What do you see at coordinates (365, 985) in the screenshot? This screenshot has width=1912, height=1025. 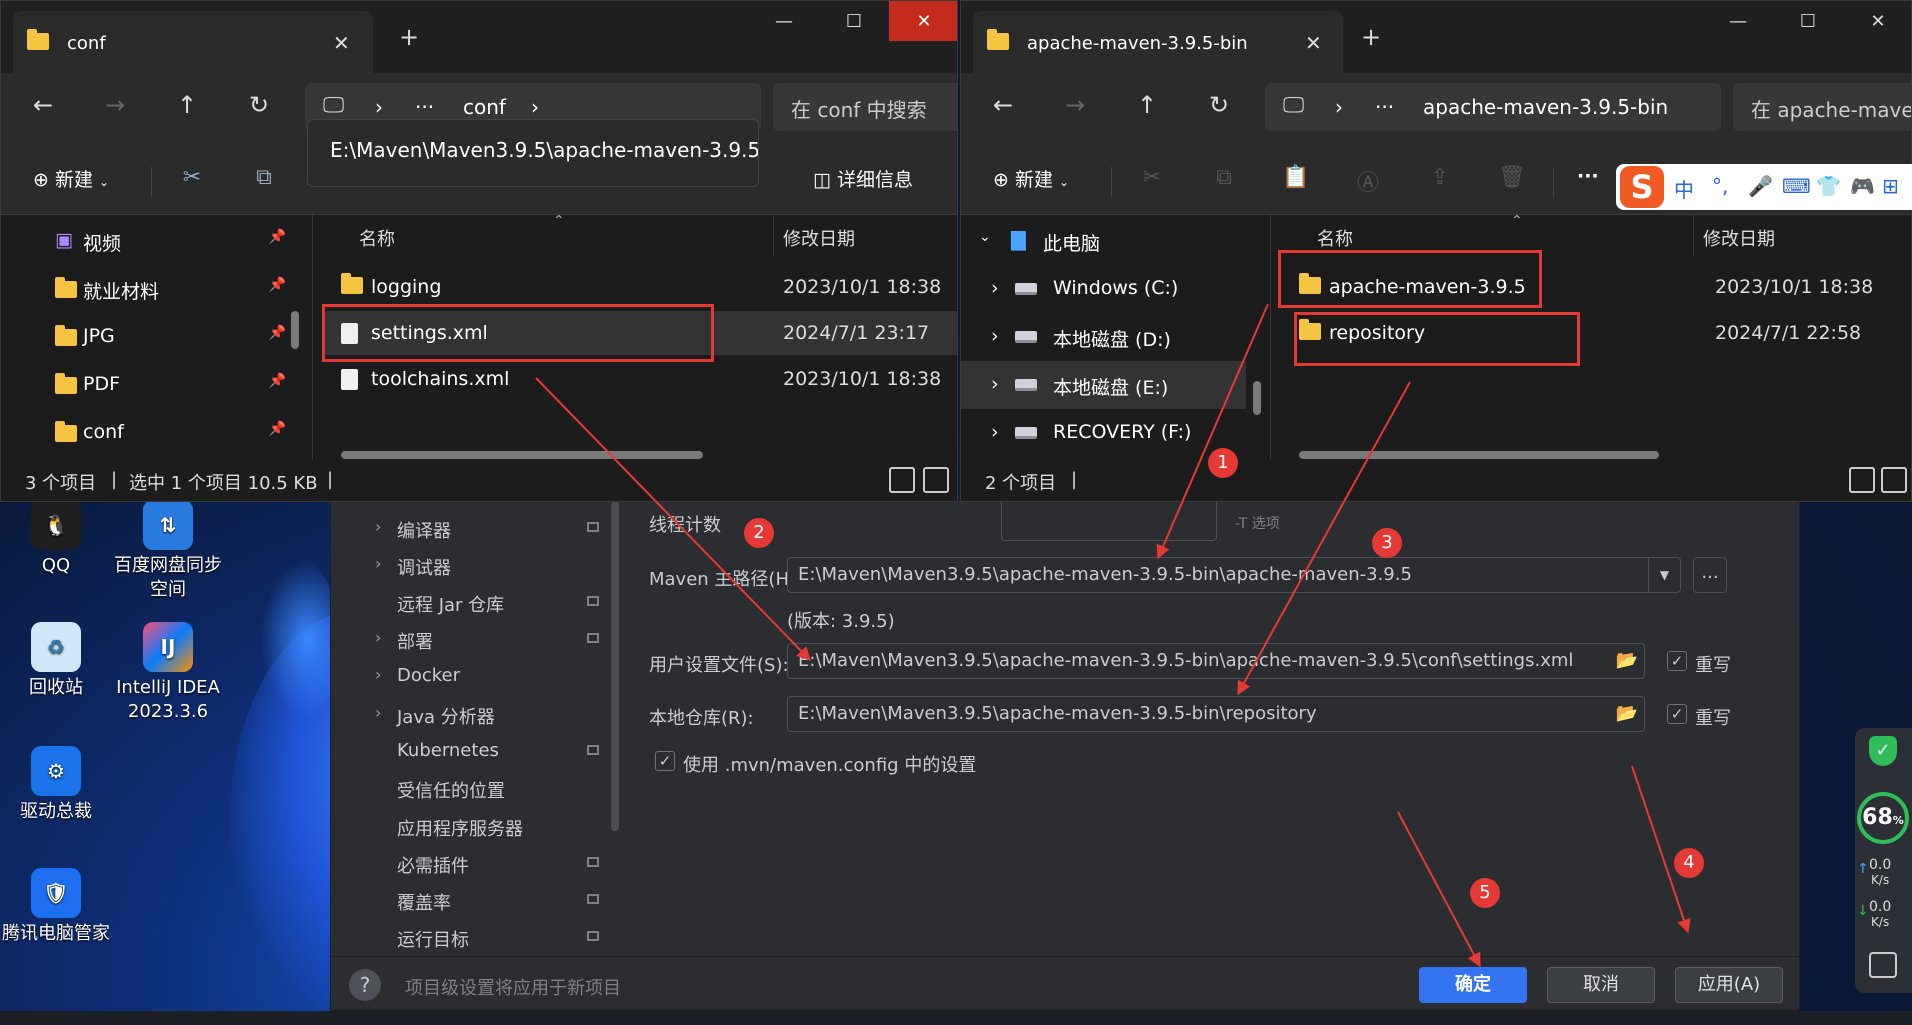 I see `help-button: ?` at bounding box center [365, 985].